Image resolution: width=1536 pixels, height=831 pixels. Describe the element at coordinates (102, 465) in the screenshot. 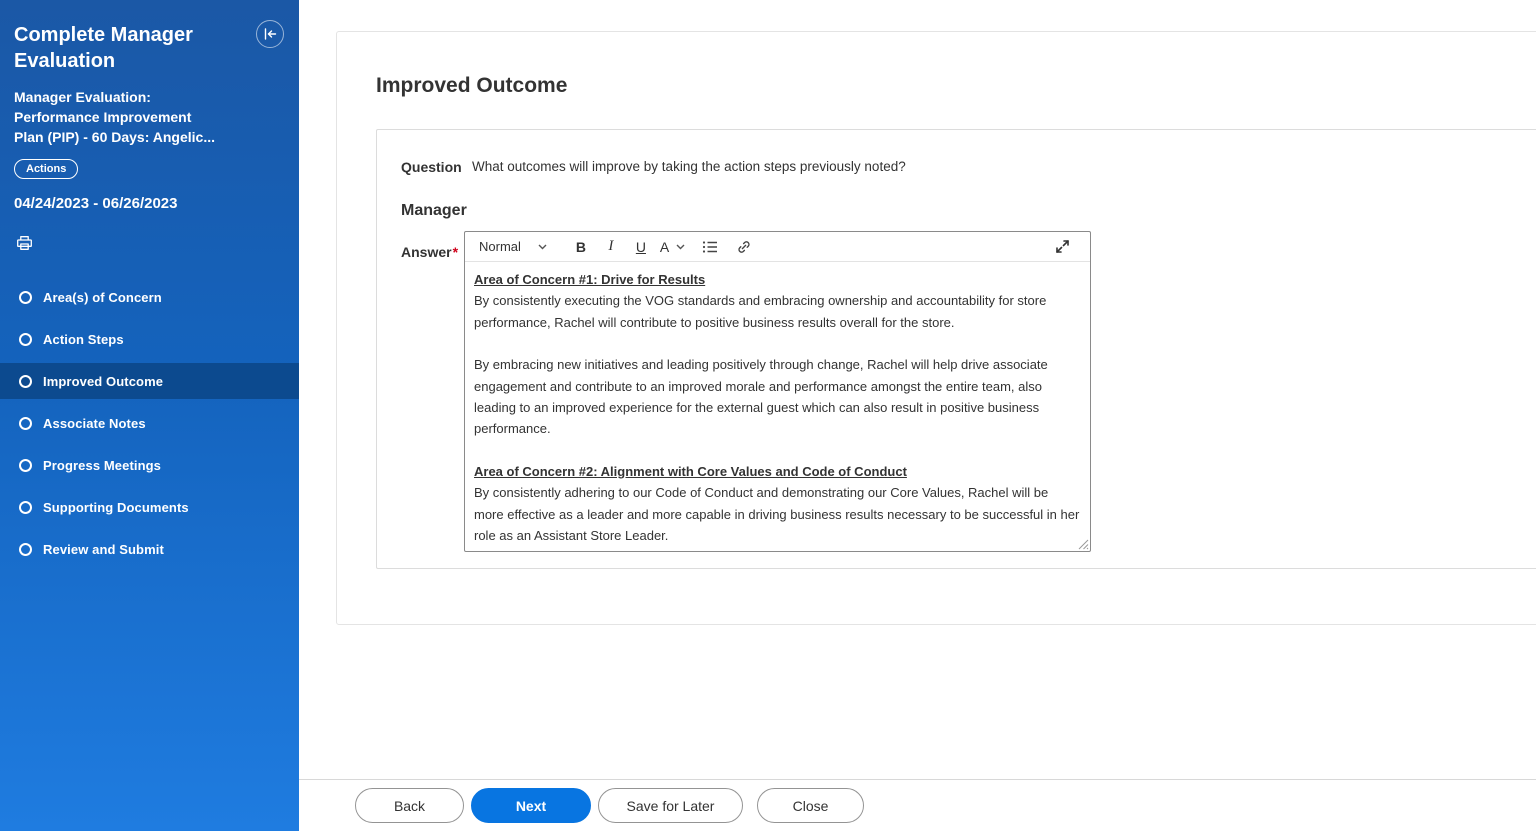

I see `step-label: Progress Meetings` at that location.